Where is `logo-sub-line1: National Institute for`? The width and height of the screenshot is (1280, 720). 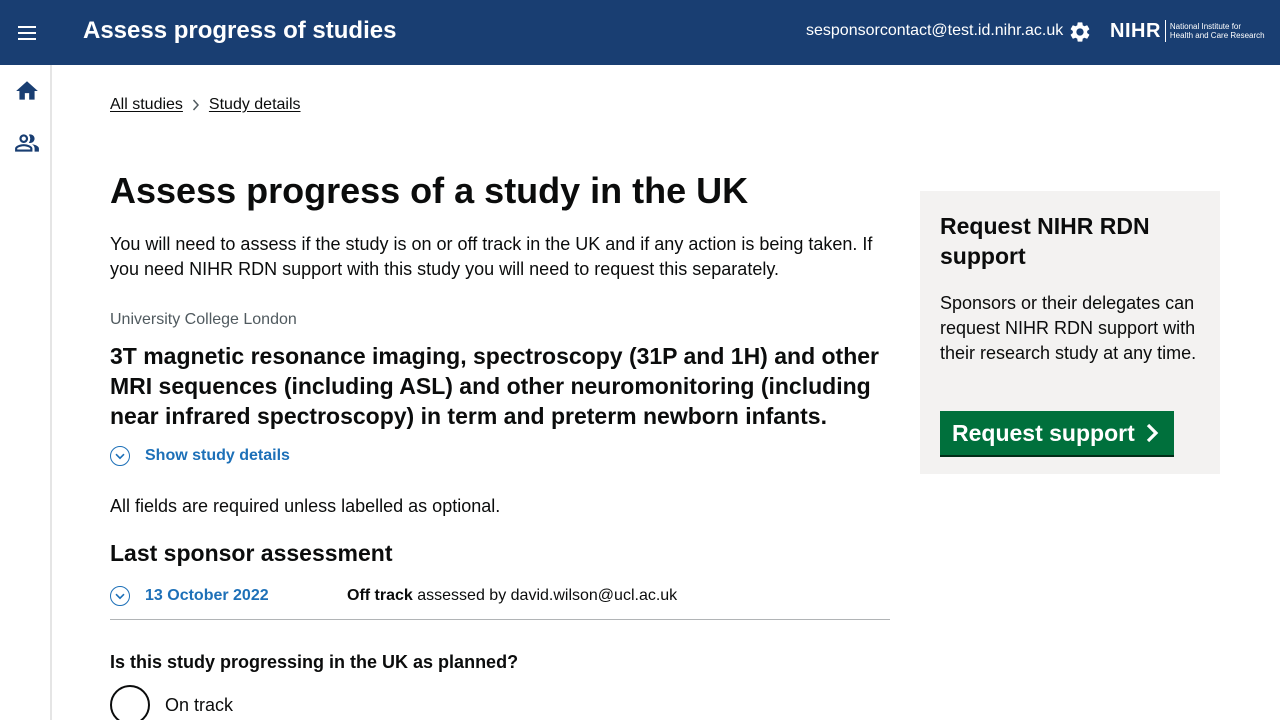 logo-sub-line1: National Institute for is located at coordinates (1205, 26).